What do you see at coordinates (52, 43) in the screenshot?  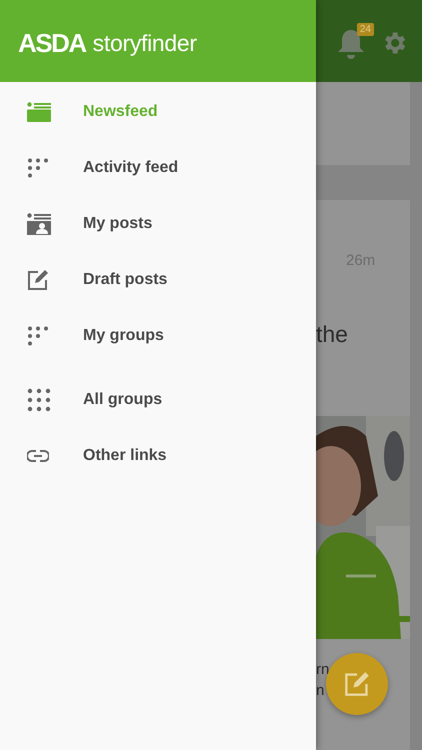 I see `brand-logo: ASDA` at bounding box center [52, 43].